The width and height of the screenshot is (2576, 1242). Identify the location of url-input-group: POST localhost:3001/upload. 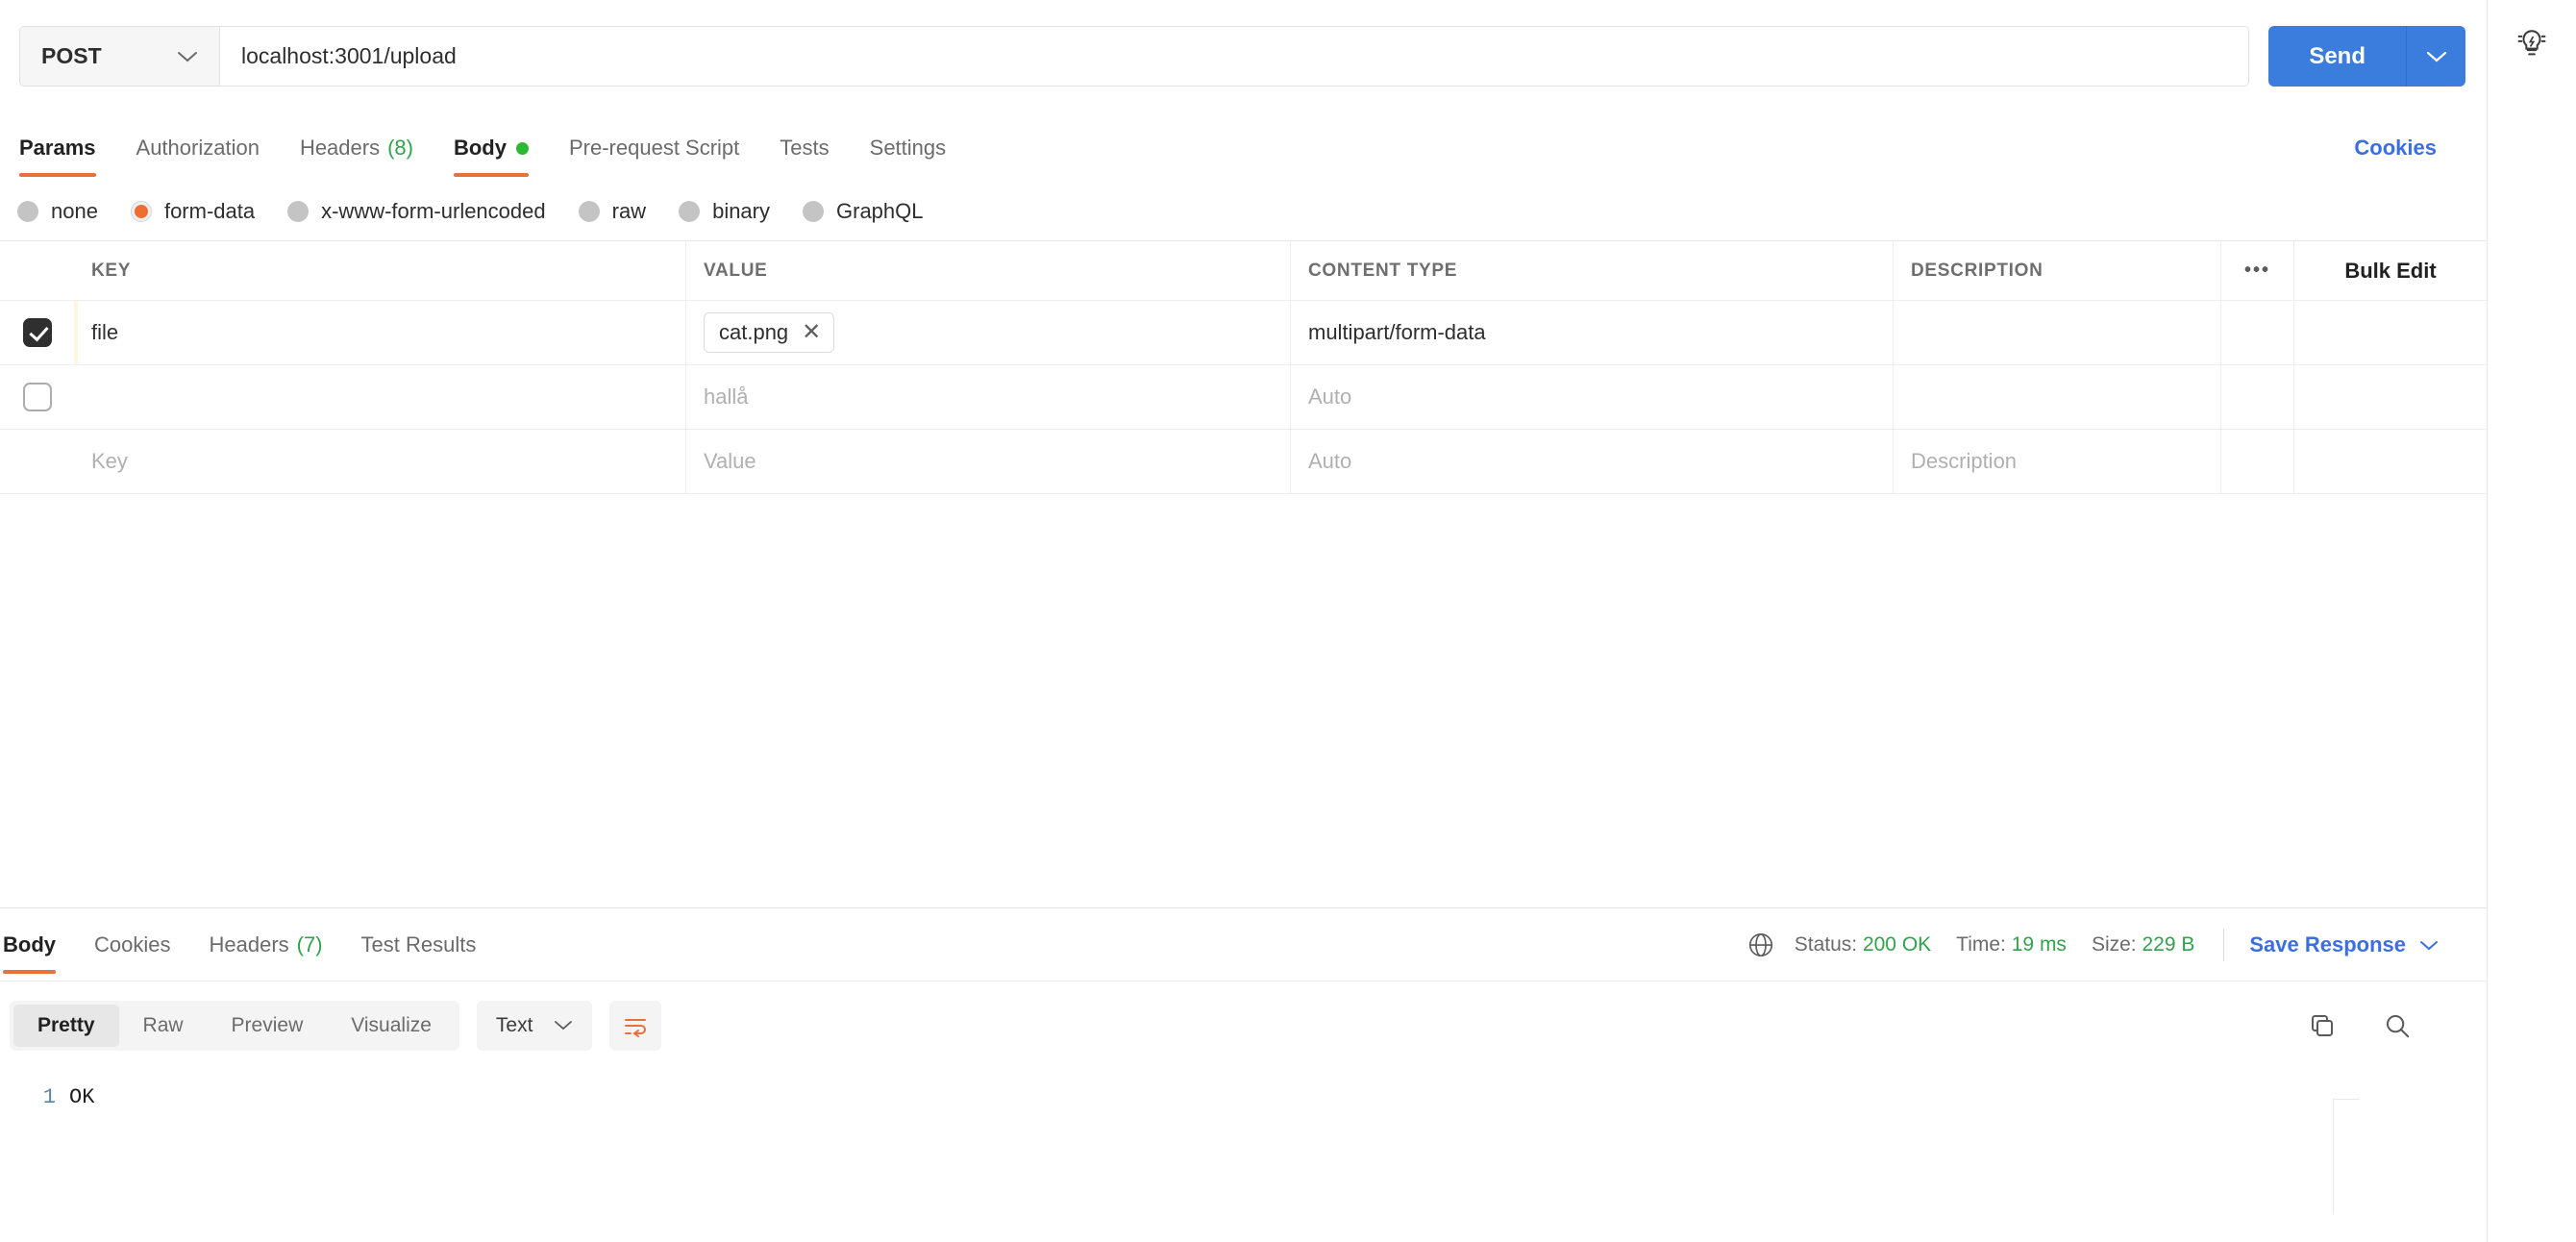
(1134, 56).